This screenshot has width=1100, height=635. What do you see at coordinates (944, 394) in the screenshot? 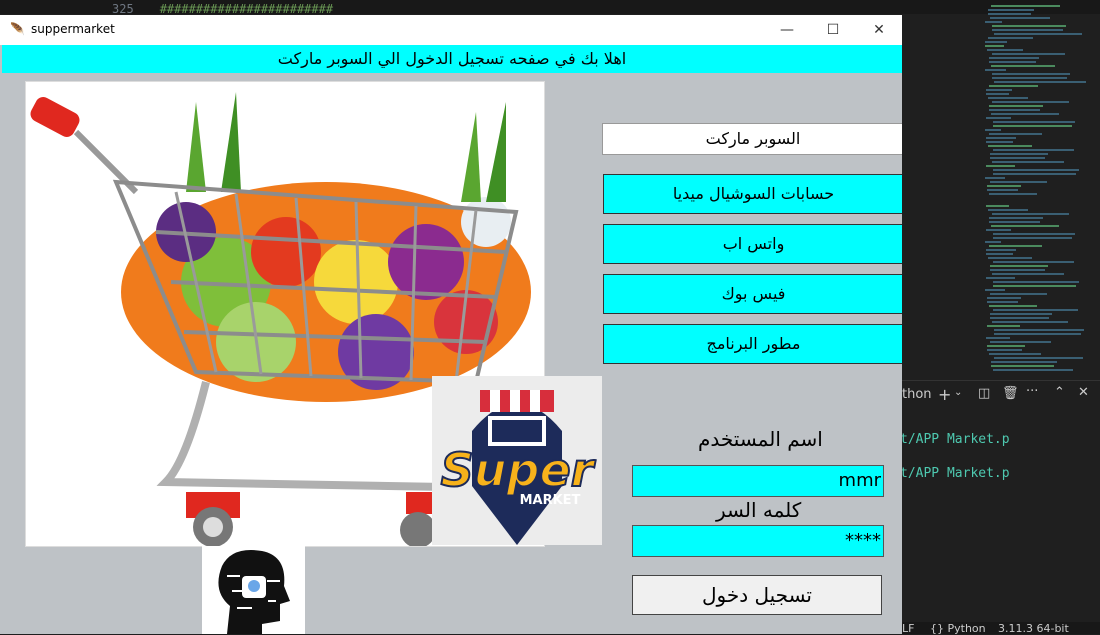
I see `add-terminal-icon: +` at bounding box center [944, 394].